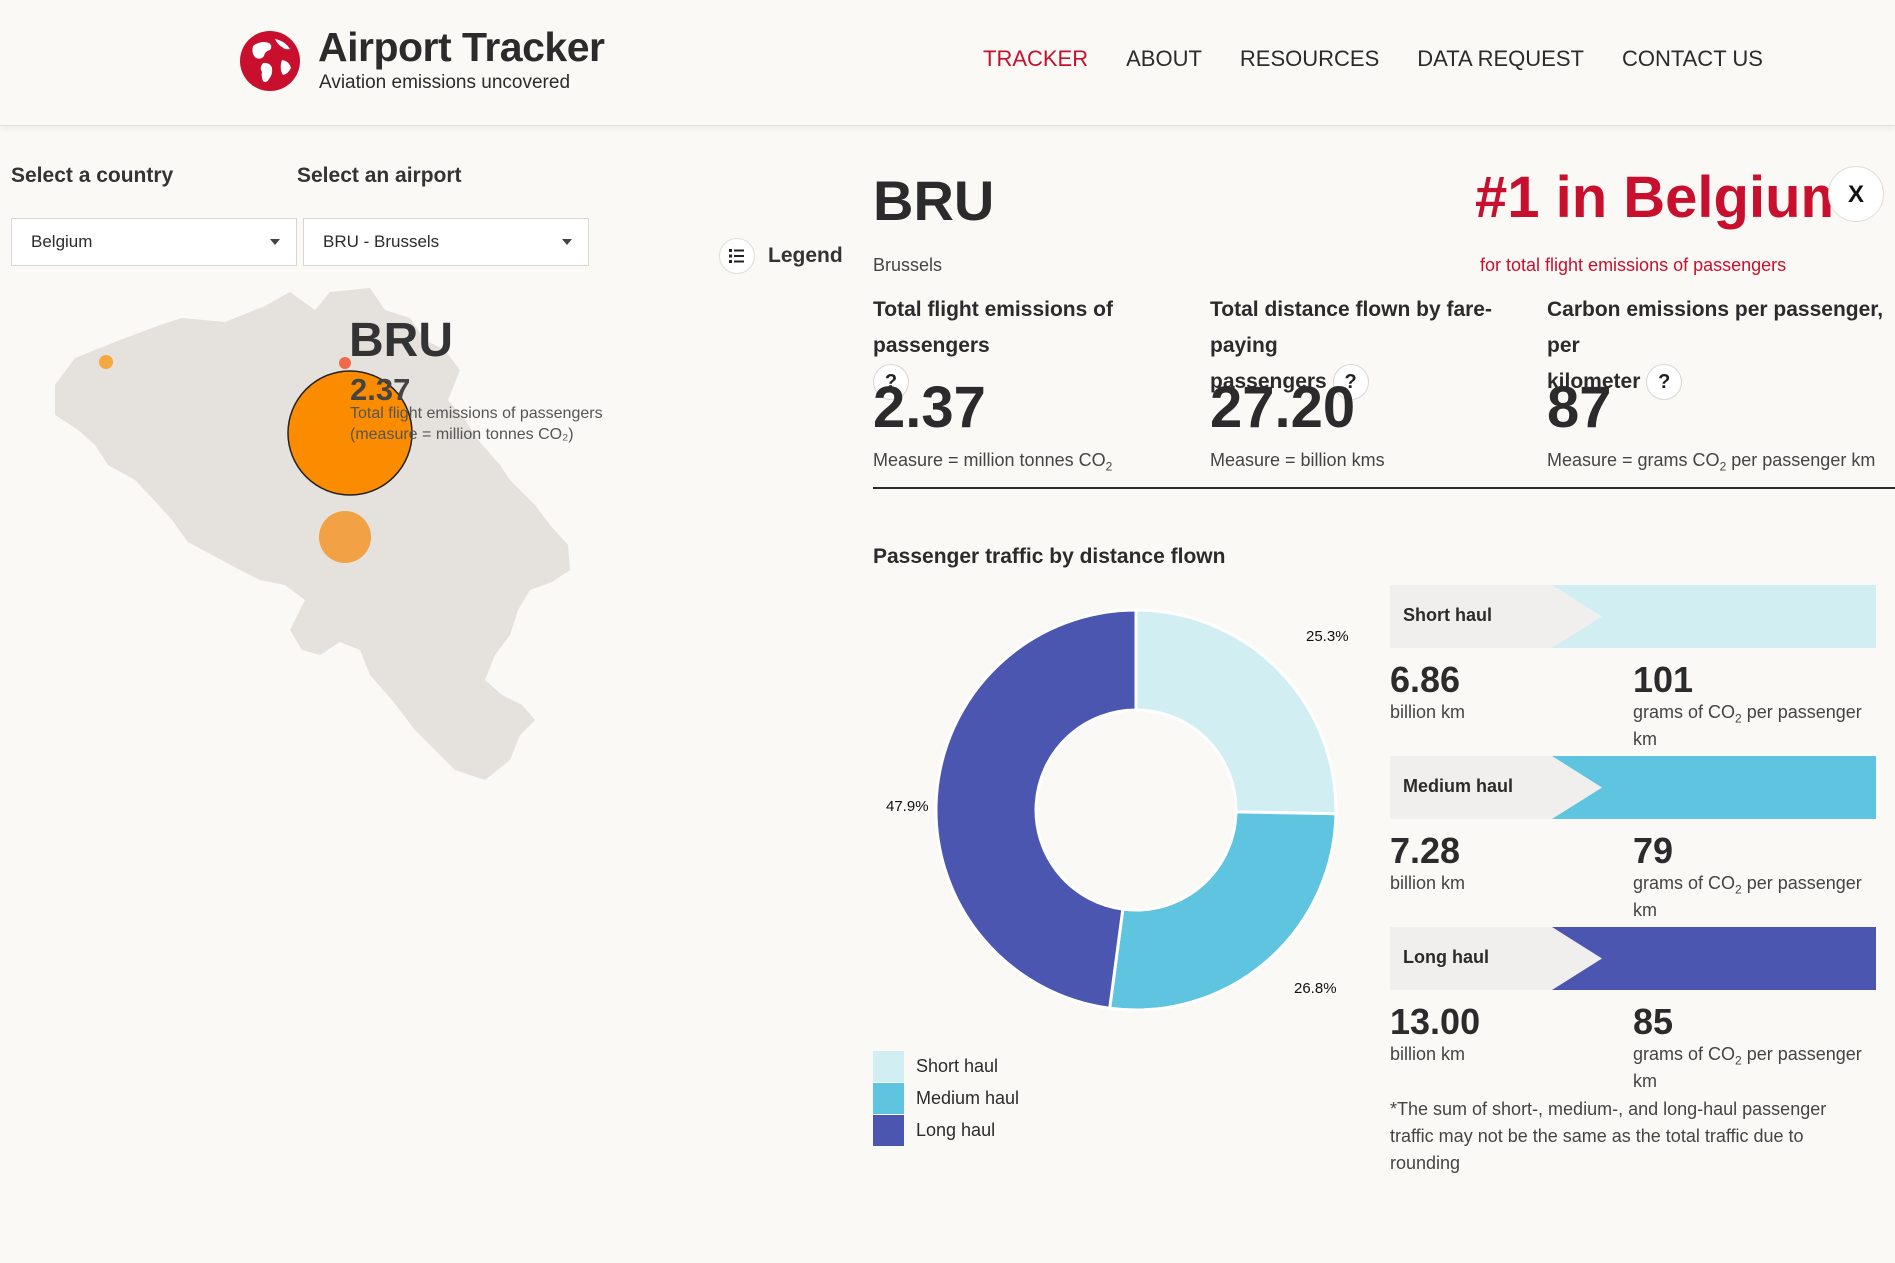 This screenshot has height=1263, width=1895. What do you see at coordinates (1663, 679) in the screenshot?
I see `haul-intensity-value: 101` at bounding box center [1663, 679].